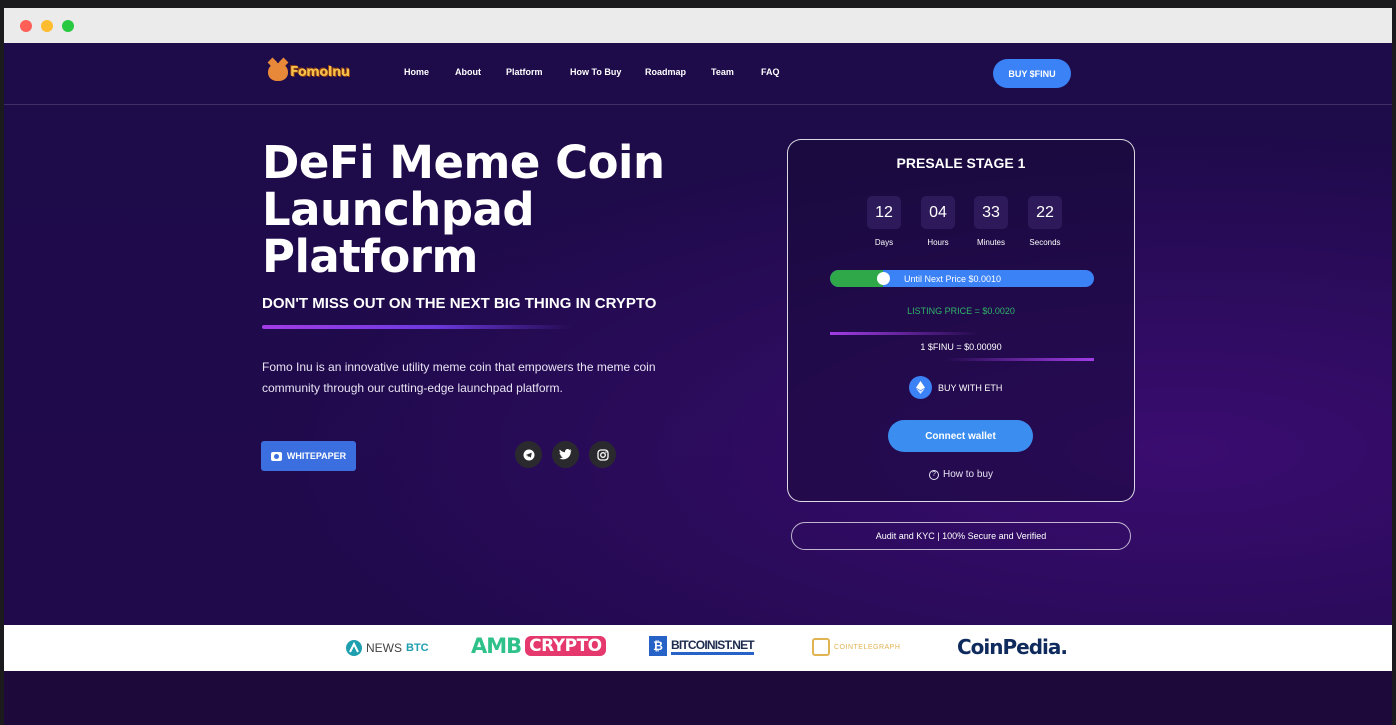 The height and width of the screenshot is (725, 1396). Describe the element at coordinates (970, 387) in the screenshot. I see `buy-with-eth-label: BUY WITH ETH` at that location.